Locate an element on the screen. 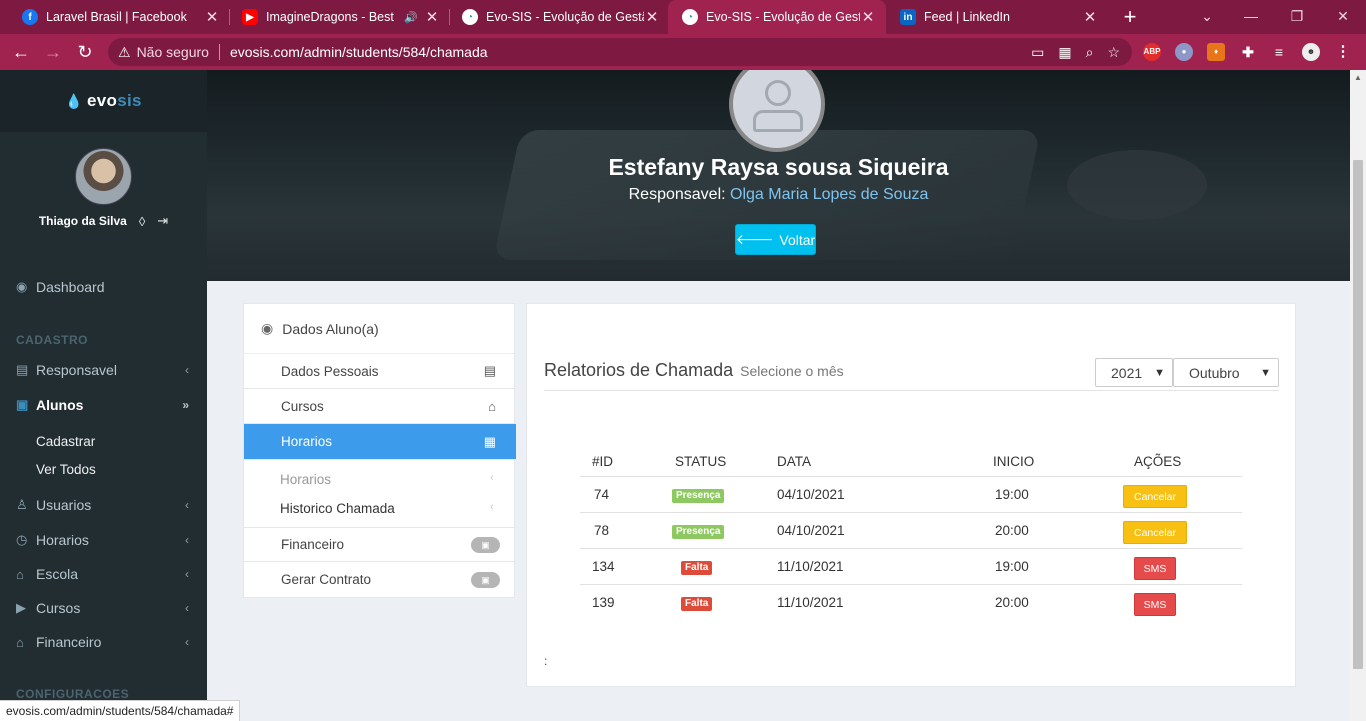 The height and width of the screenshot is (721, 1366). sidebar-item-usuarios: ♙ Usuarios ‹ is located at coordinates (103, 505).